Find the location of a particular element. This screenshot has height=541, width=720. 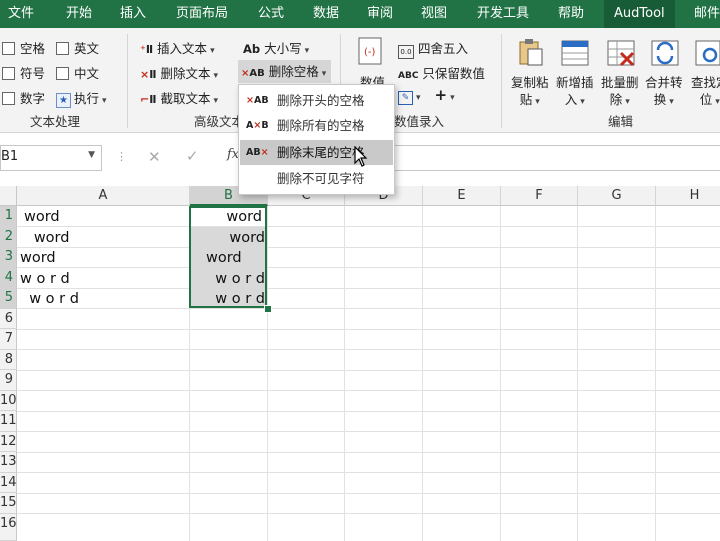

merge-convert-icon is located at coordinates (665, 52).